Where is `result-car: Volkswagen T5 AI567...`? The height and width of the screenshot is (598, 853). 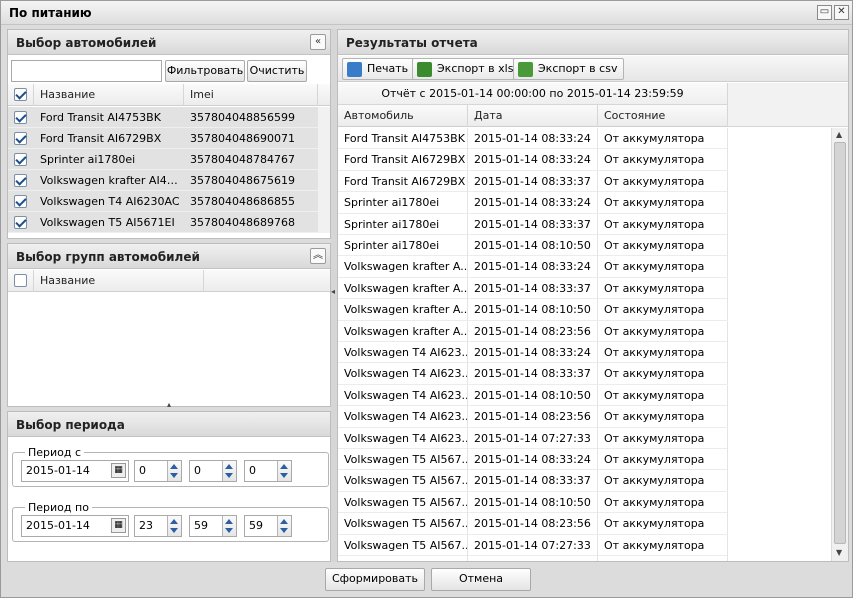
result-car: Volkswagen T5 AI567... is located at coordinates (403, 558).